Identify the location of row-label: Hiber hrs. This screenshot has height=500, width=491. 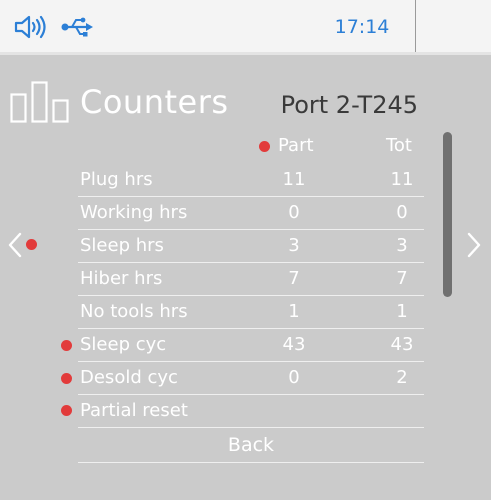
(121, 278).